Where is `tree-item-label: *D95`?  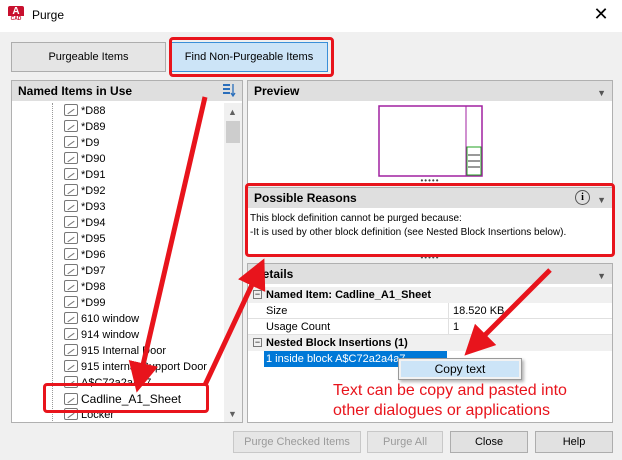 tree-item-label: *D95 is located at coordinates (93, 239).